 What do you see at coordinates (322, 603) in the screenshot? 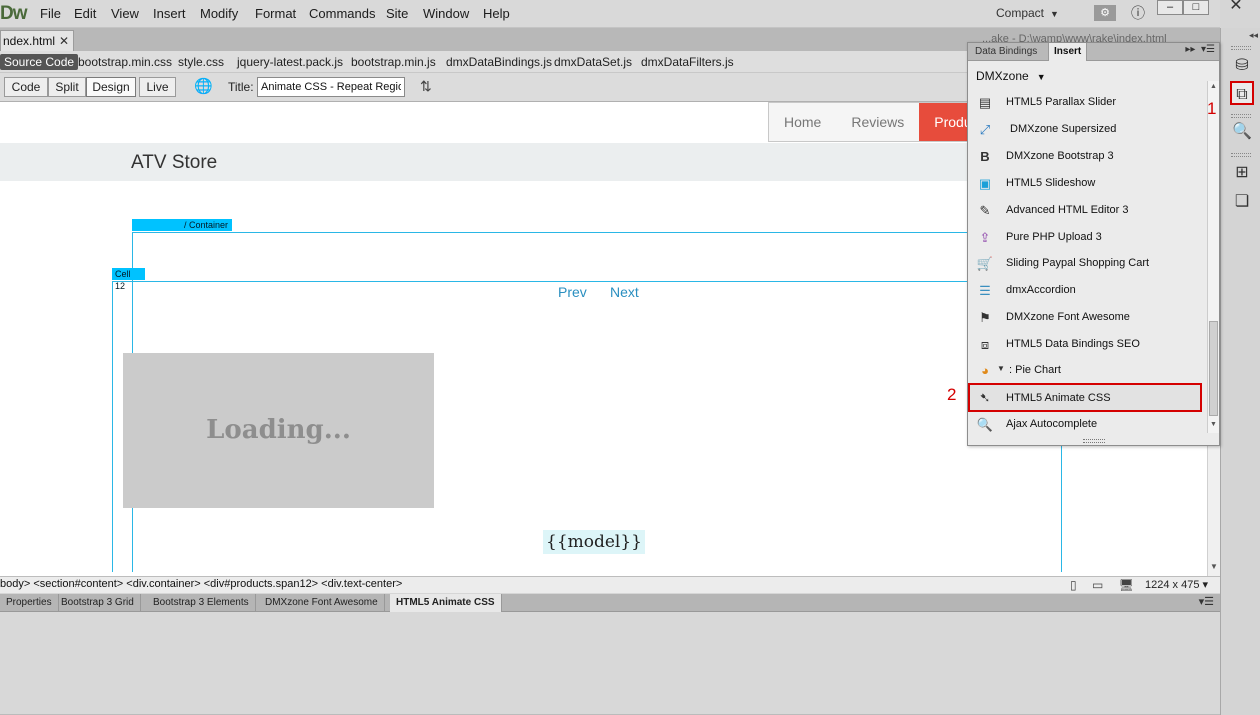
I see `tab-font-awesome: DMXzone Font Awesome` at bounding box center [322, 603].